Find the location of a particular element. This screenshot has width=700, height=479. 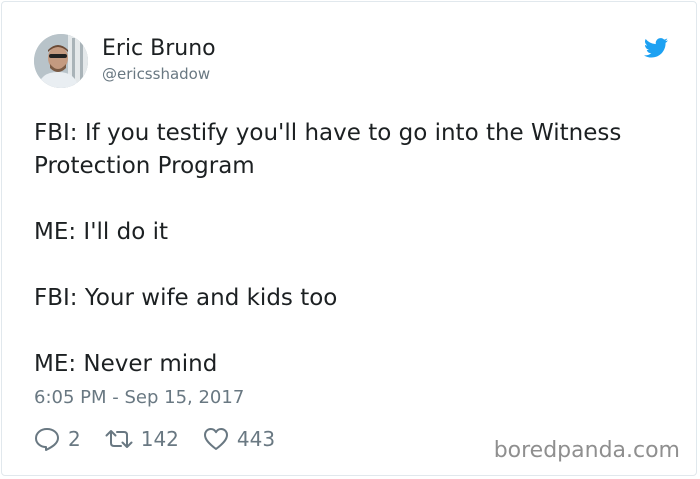

retweet-button: 142 is located at coordinates (142, 439).